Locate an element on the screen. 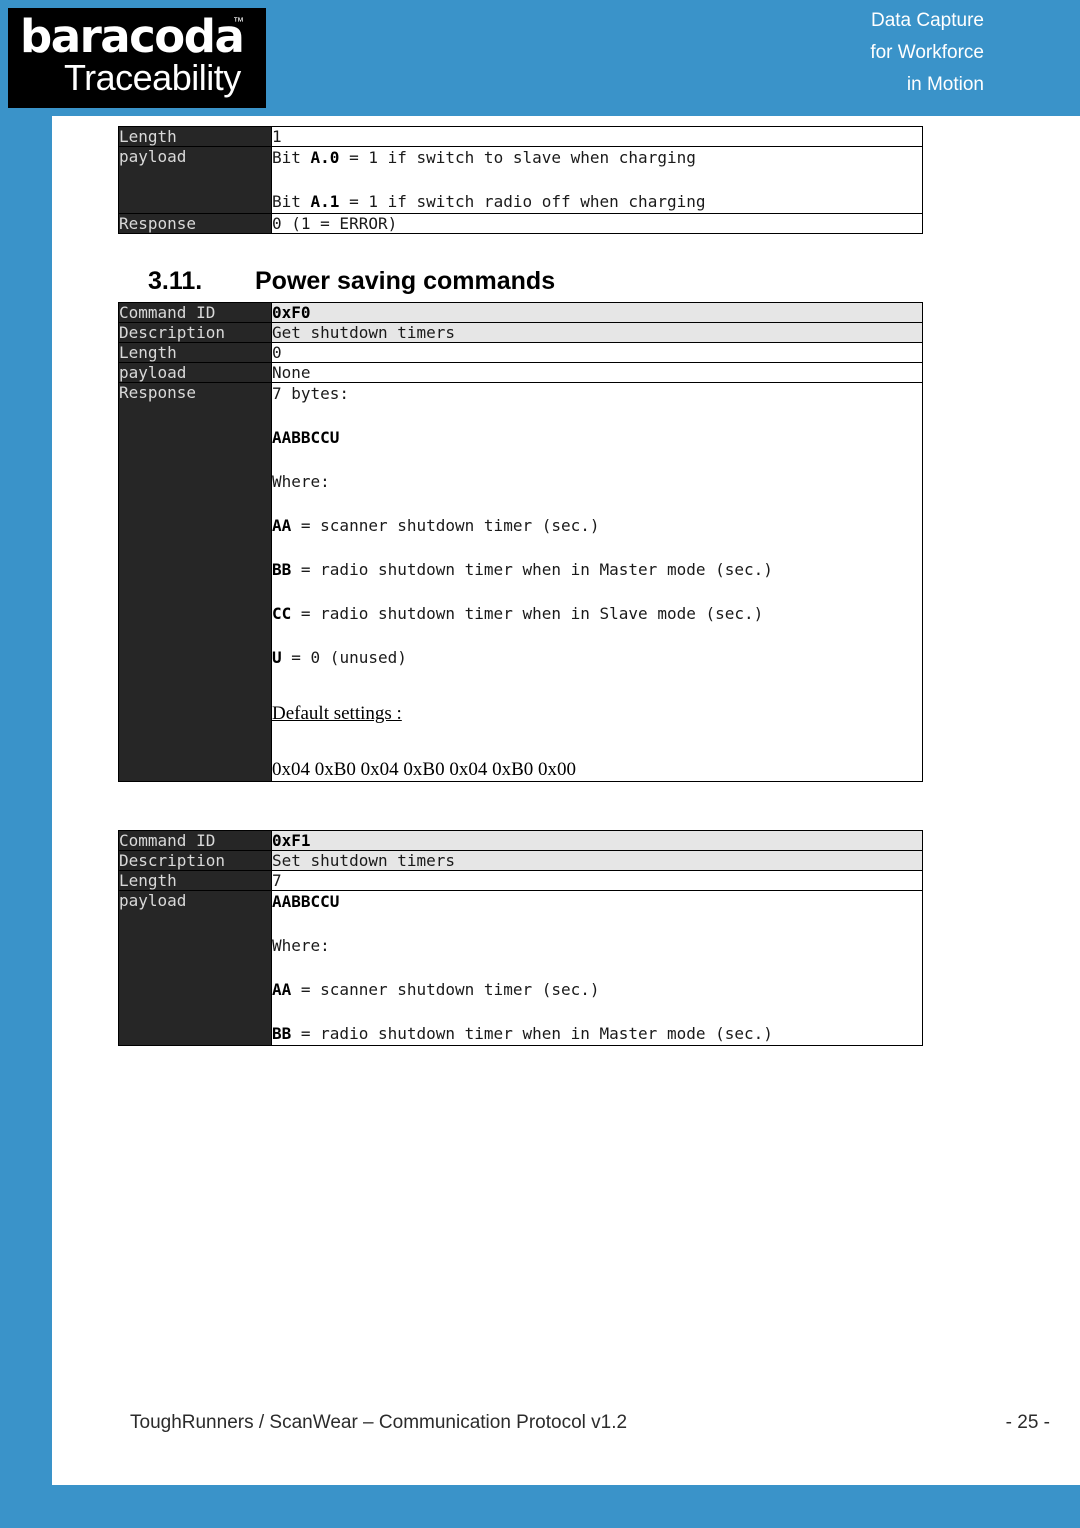 The width and height of the screenshot is (1080, 1528). table-row: Description Get shutdown timers is located at coordinates (520, 332).